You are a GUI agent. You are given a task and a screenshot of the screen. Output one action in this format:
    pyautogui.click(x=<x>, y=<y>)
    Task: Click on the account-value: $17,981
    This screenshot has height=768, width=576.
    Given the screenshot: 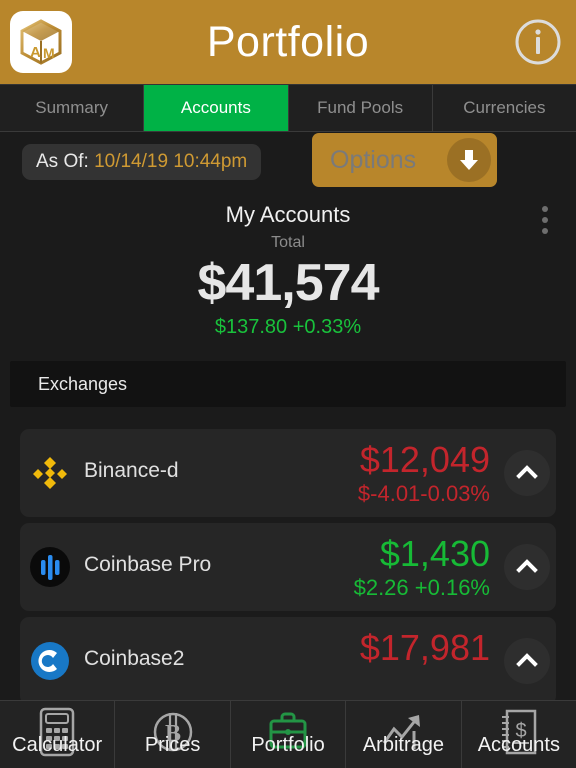 What is the action you would take?
    pyautogui.click(x=424, y=647)
    